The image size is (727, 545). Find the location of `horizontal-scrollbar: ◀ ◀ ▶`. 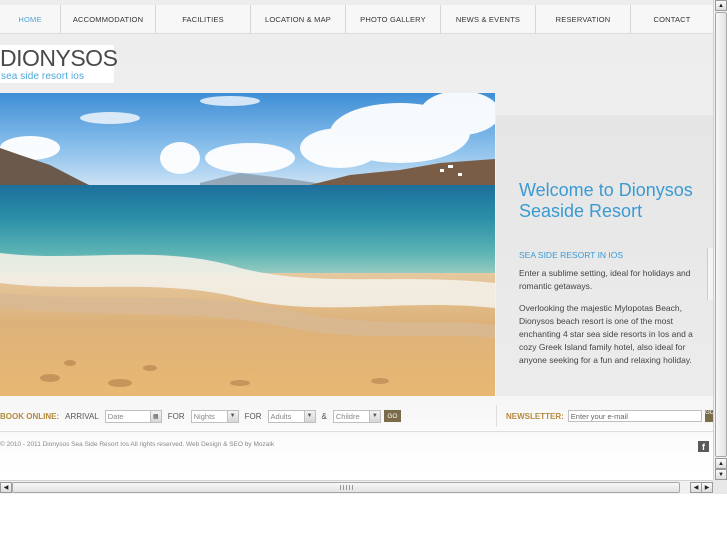

horizontal-scrollbar: ◀ ◀ ▶ is located at coordinates (356, 487).